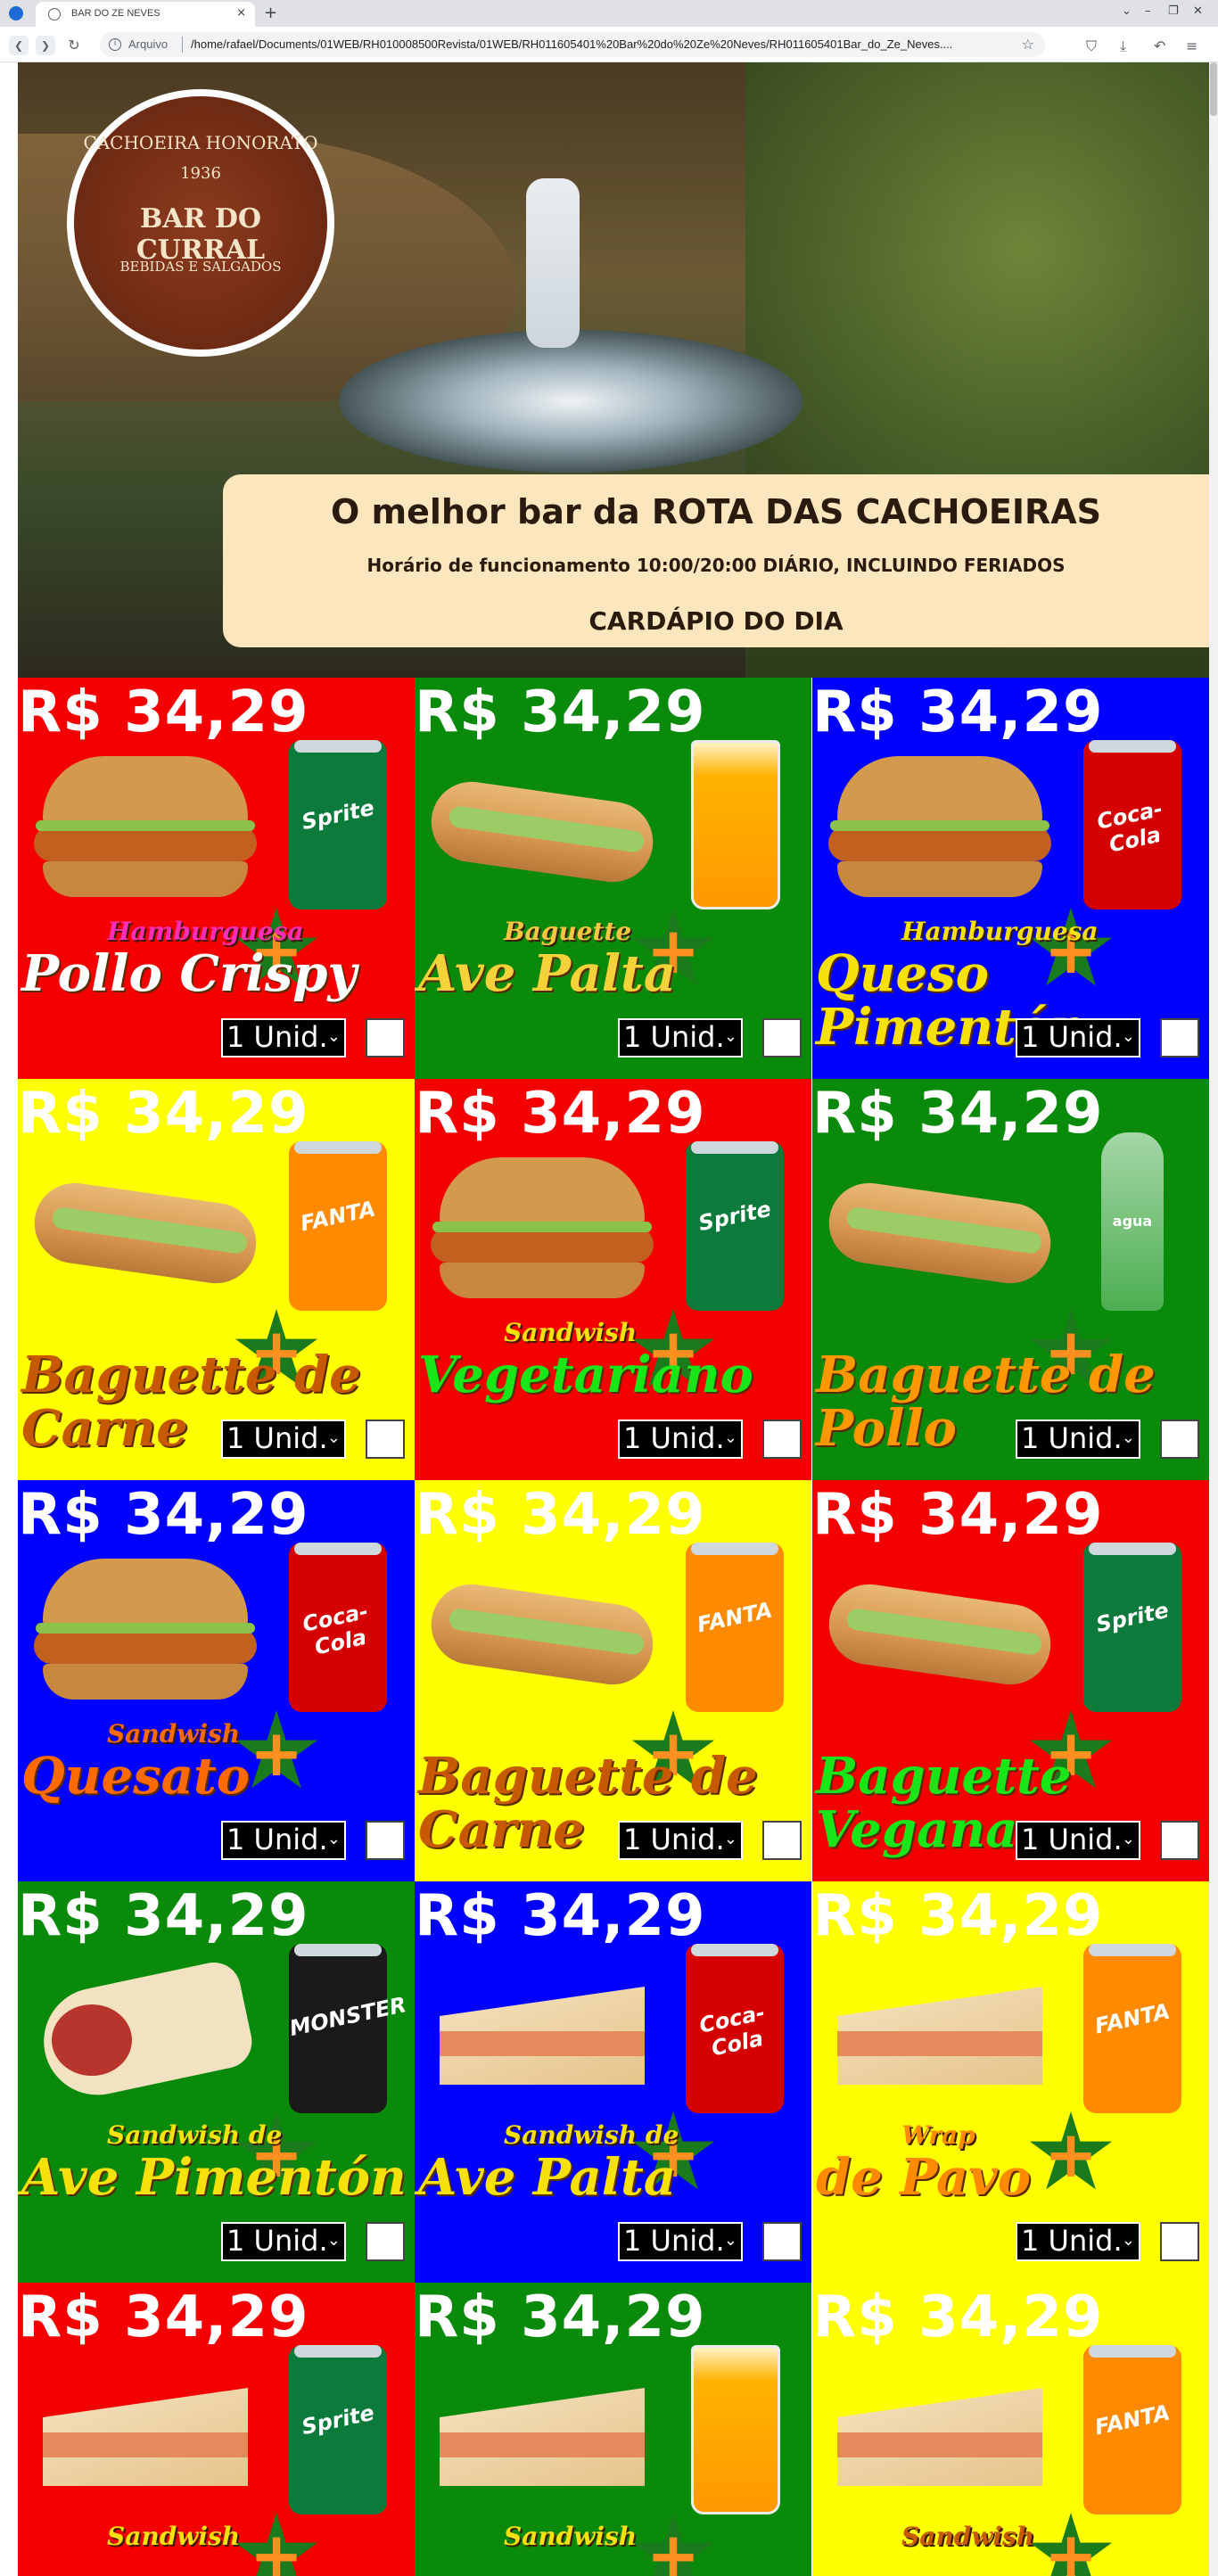 The height and width of the screenshot is (2576, 1218). I want to click on info-icon: i, so click(115, 44).